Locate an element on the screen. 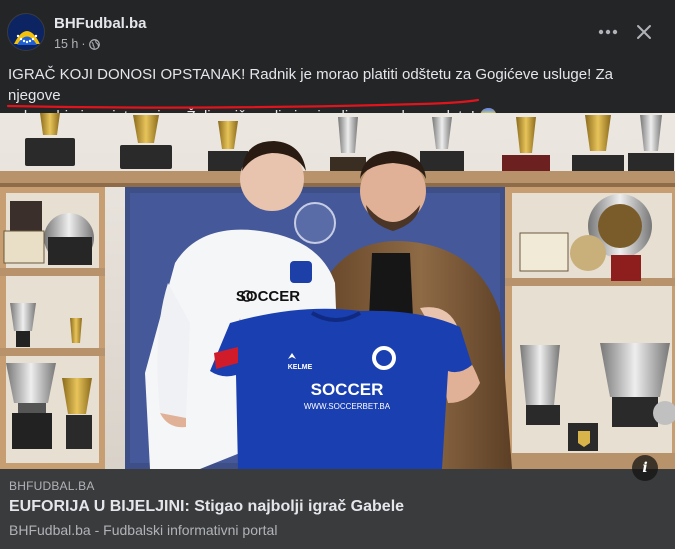 Image resolution: width=675 pixels, height=549 pixels. more-icon is located at coordinates (608, 32).